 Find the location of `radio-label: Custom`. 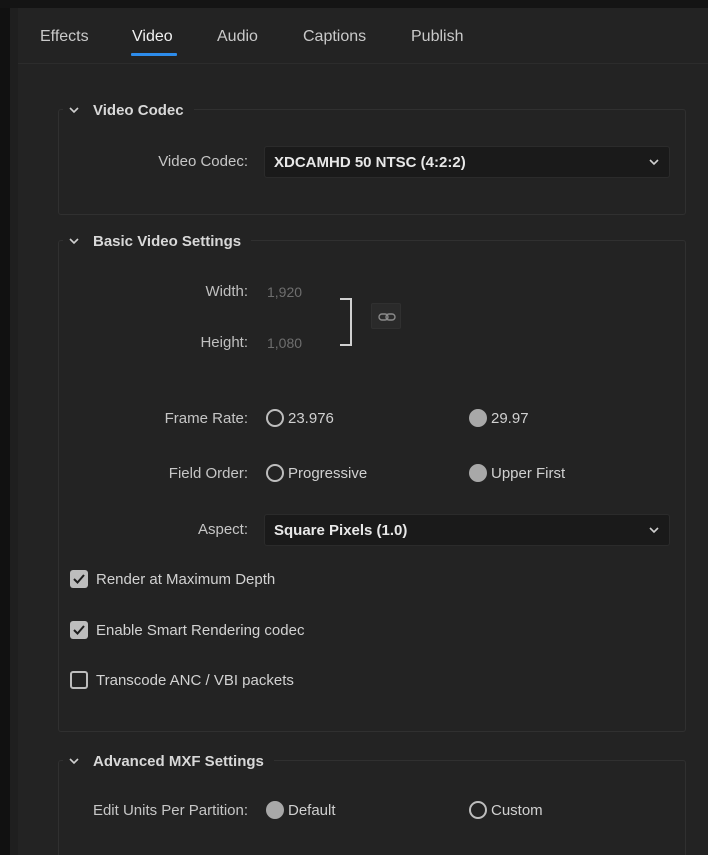

radio-label: Custom is located at coordinates (517, 810).